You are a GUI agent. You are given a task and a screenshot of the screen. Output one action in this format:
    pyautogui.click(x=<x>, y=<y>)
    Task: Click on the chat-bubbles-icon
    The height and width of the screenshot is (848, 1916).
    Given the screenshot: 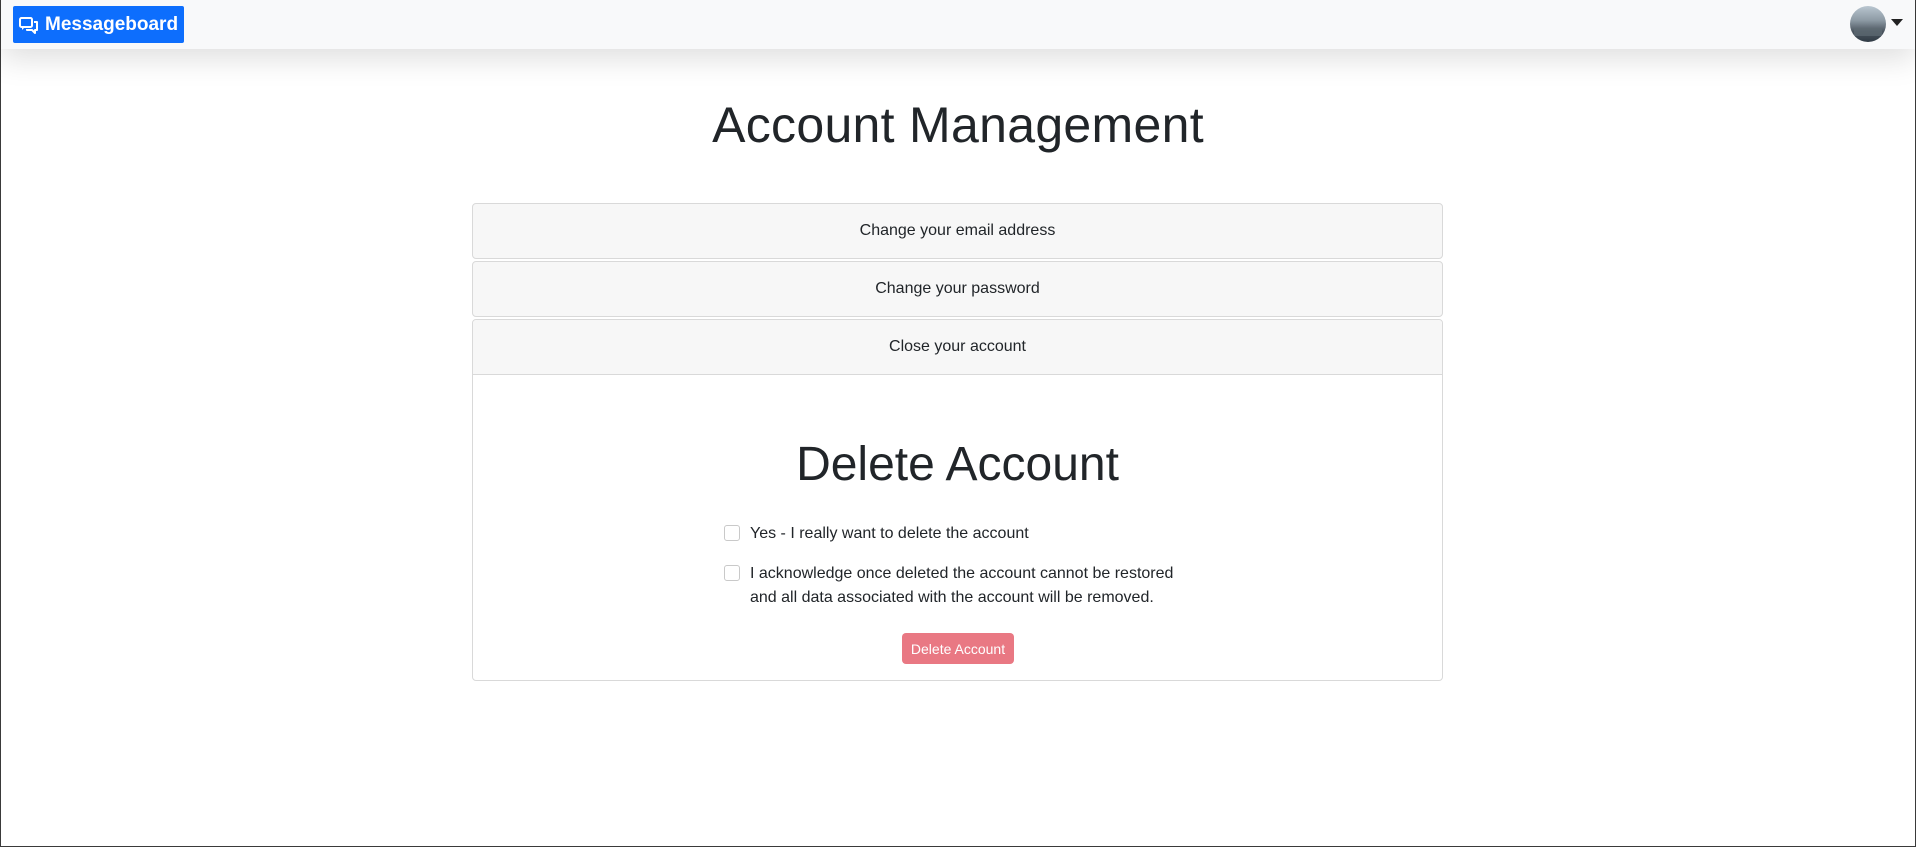 What is the action you would take?
    pyautogui.click(x=28, y=25)
    